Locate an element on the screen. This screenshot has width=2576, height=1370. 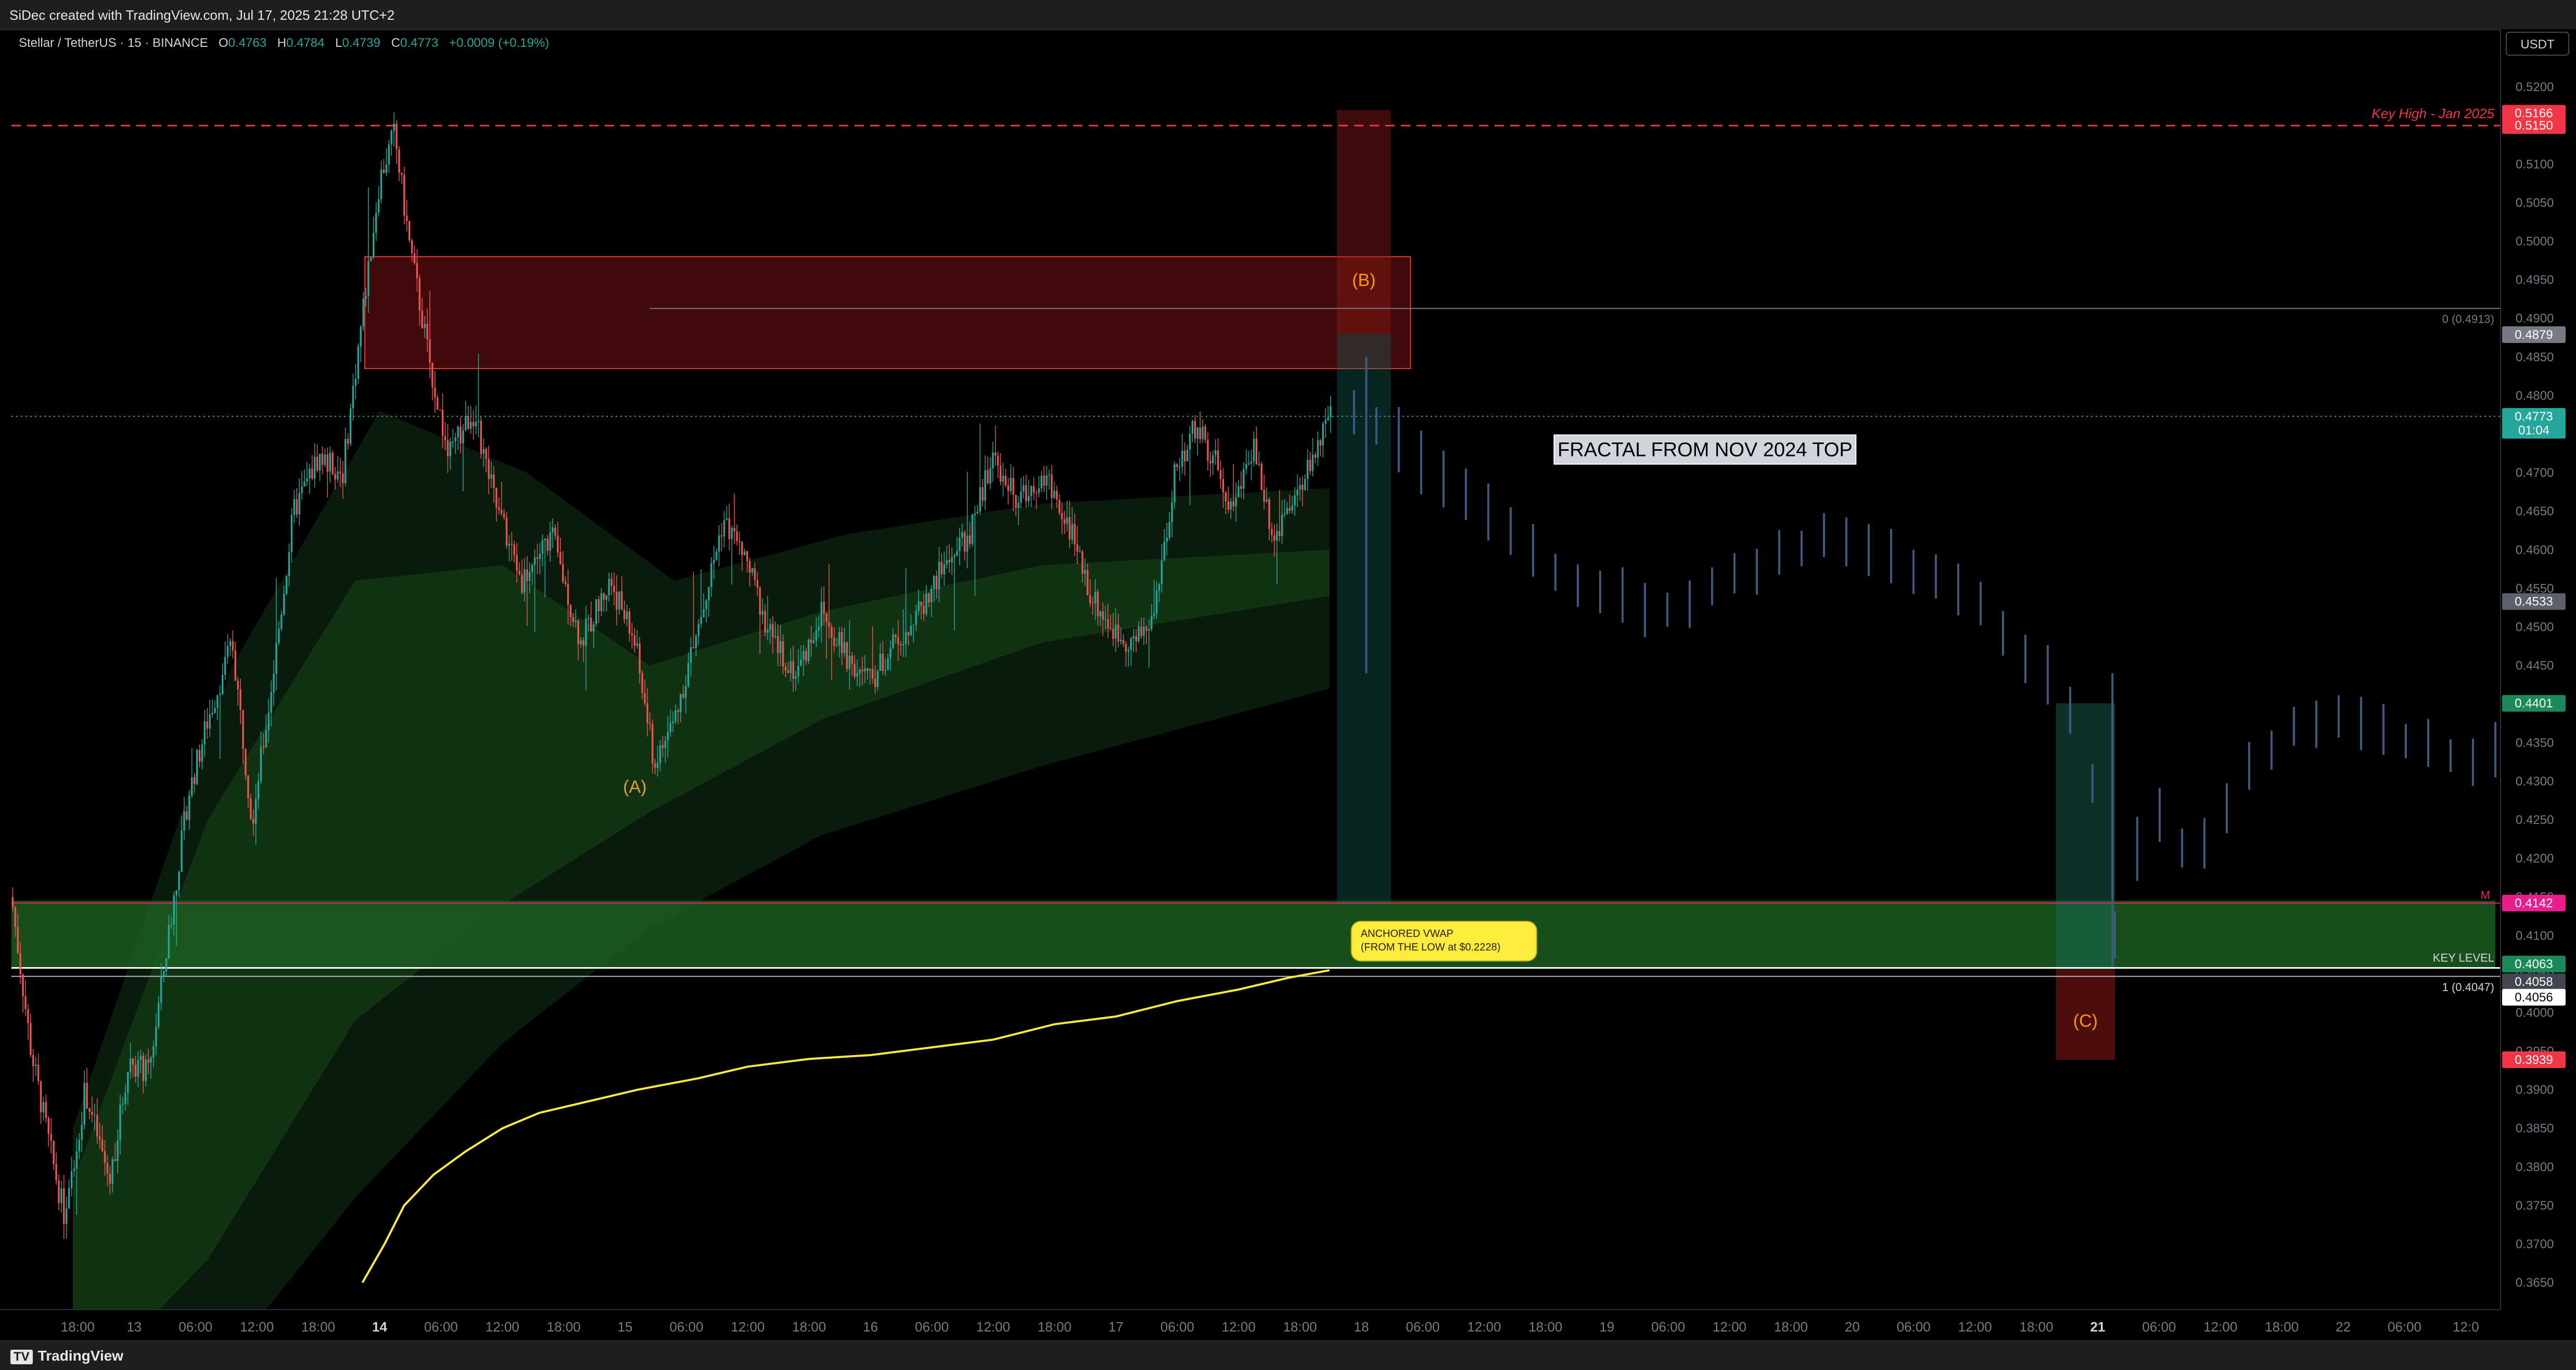
price-tick-label: 0.3650 is located at coordinates (2535, 1283).